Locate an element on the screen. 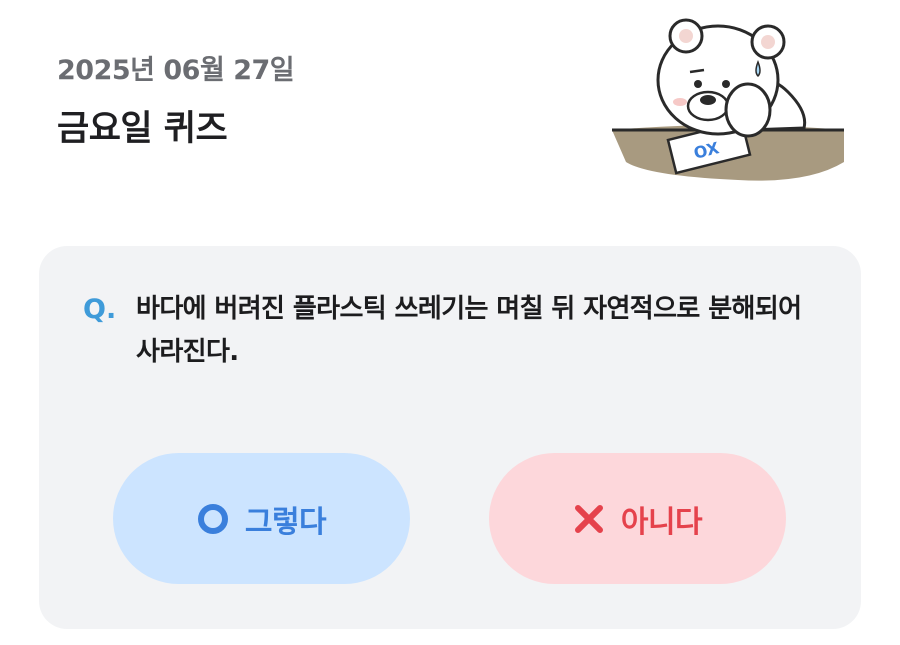 This screenshot has height=645, width=900. circle-o-icon is located at coordinates (212, 518).